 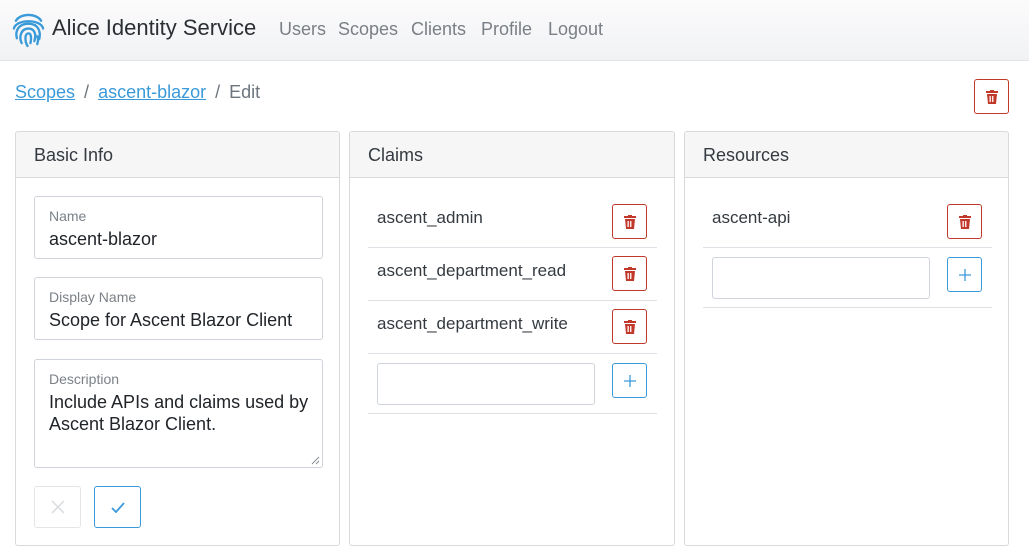 What do you see at coordinates (152, 92) in the screenshot?
I see `breadcrumb-scope: ascent-blazor` at bounding box center [152, 92].